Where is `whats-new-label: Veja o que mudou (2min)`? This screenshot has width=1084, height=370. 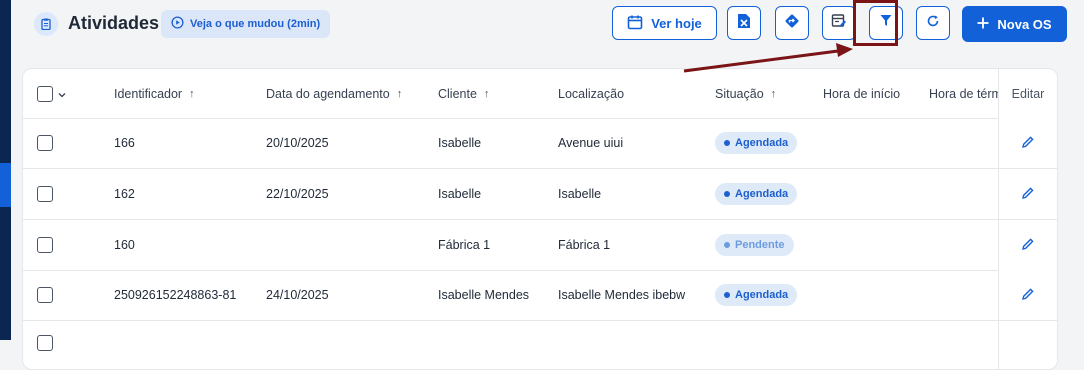 whats-new-label: Veja o que mudou (2min) is located at coordinates (255, 24).